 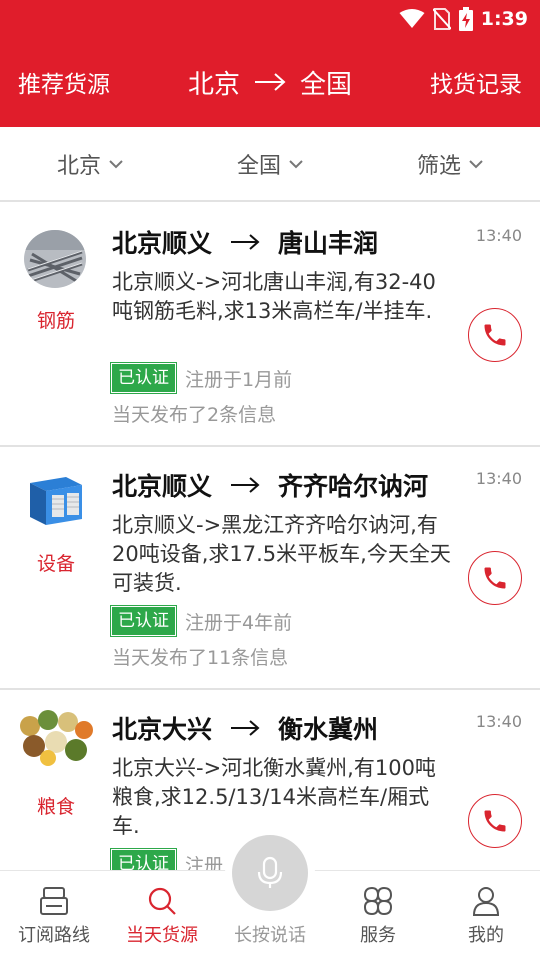 I want to click on route-origin: 北京大兴, so click(x=162, y=729).